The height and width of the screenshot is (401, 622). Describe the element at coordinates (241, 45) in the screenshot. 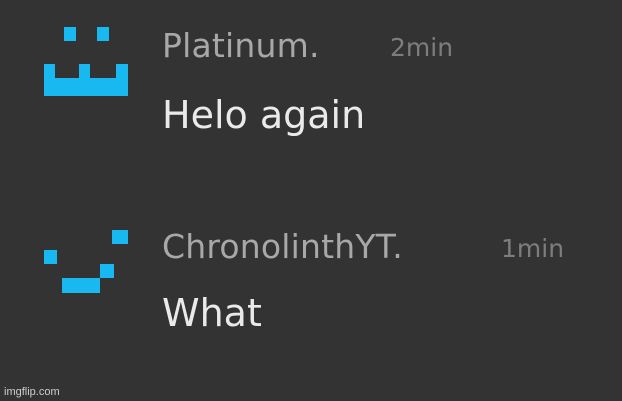

I see `username: Platinum.` at that location.